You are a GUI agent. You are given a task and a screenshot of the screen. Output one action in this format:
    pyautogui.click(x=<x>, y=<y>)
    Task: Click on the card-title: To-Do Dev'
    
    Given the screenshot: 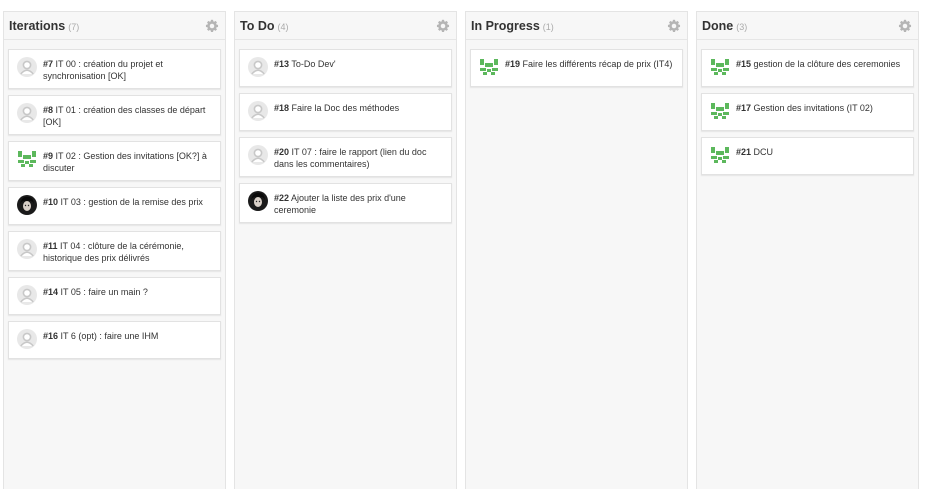 What is the action you would take?
    pyautogui.click(x=312, y=64)
    